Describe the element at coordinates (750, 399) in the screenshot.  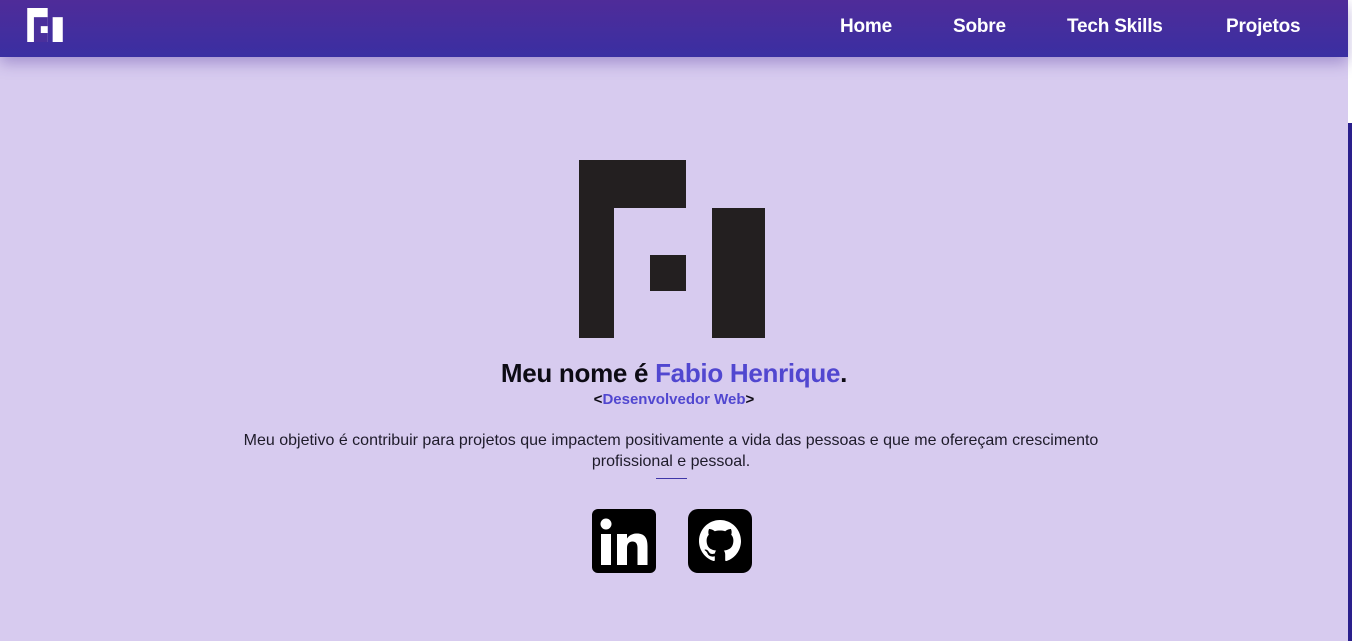
I see `role-close-bracket: >` at that location.